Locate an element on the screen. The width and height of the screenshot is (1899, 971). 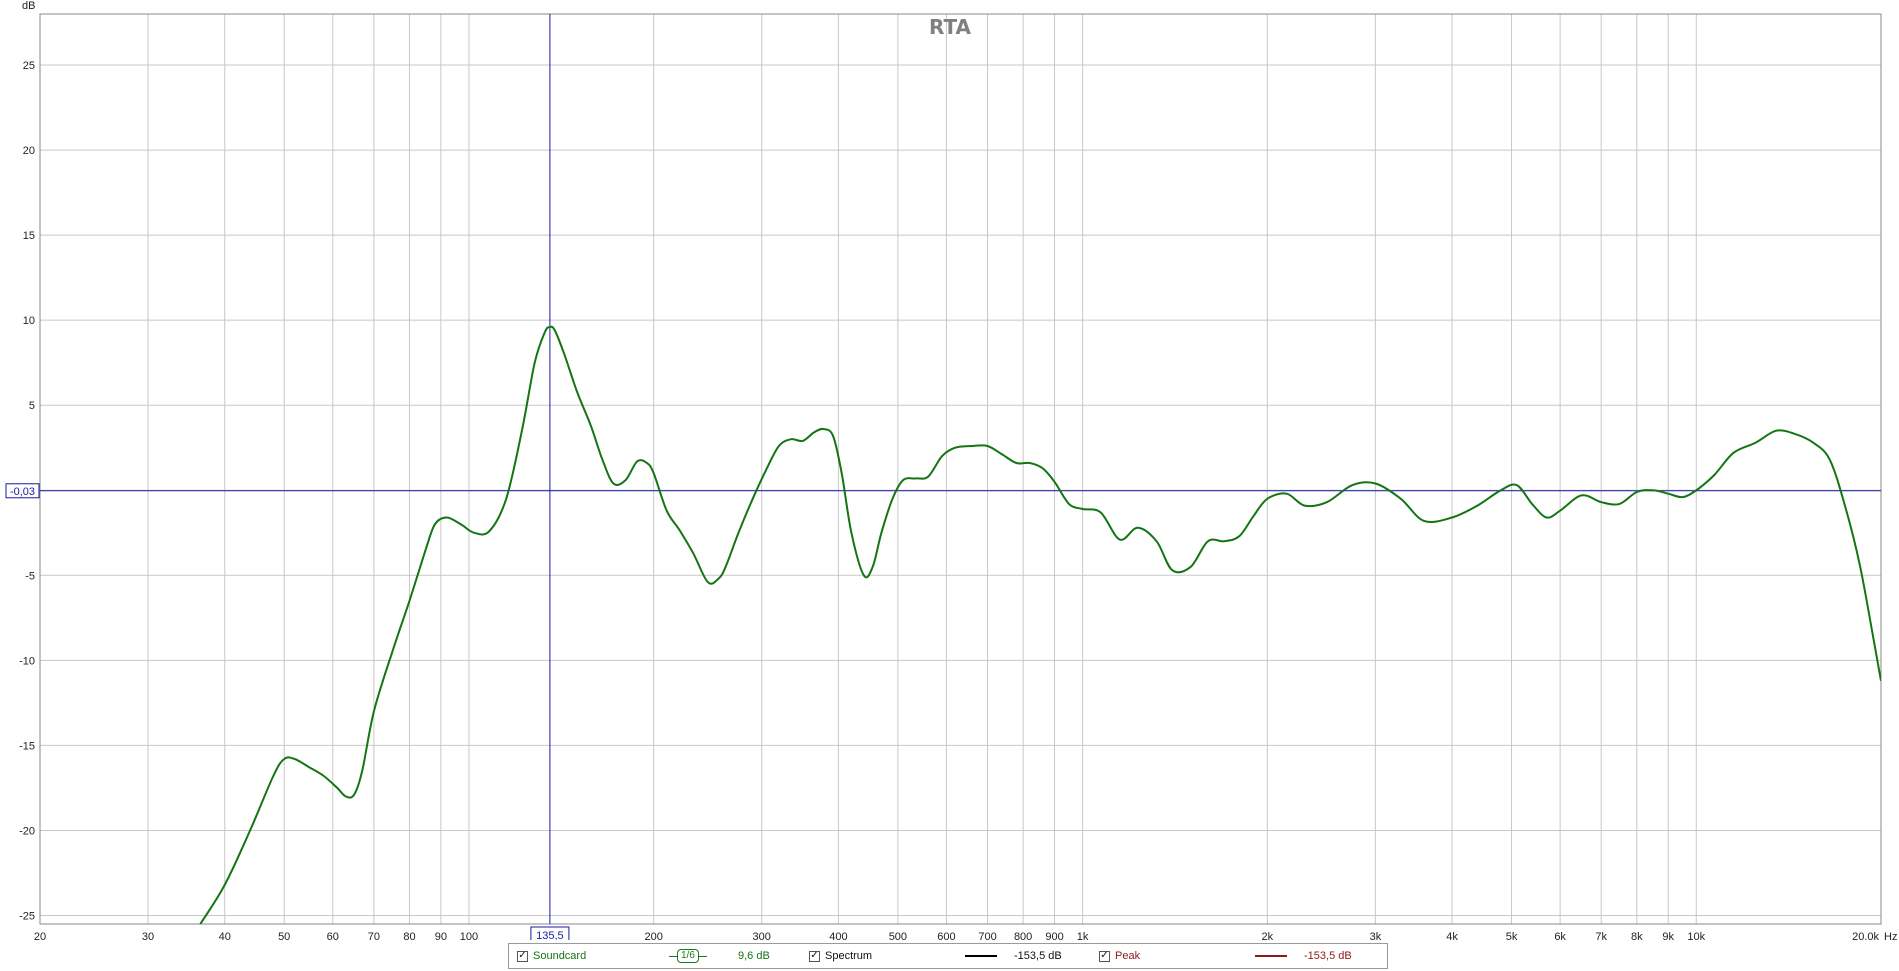
y-tick-label: 5 is located at coordinates (32, 406).